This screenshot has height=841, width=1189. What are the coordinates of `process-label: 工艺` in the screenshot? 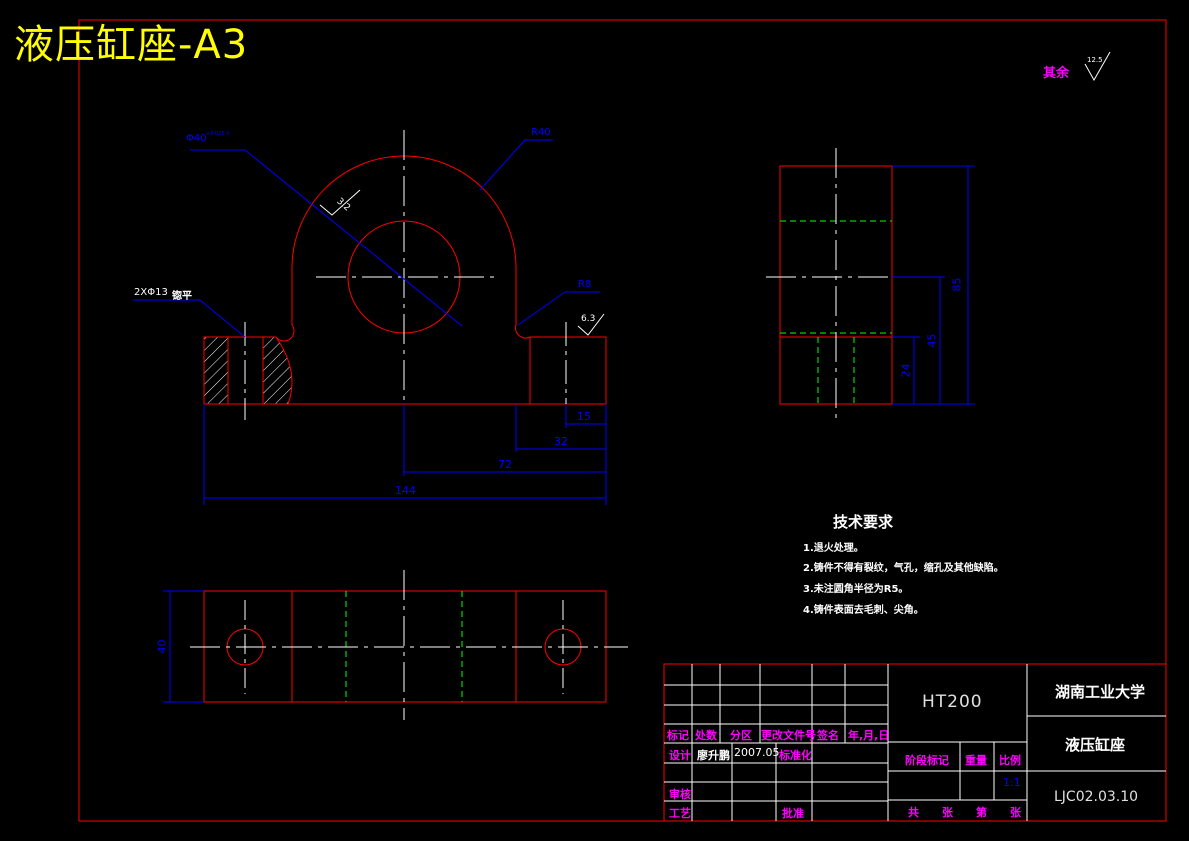 It's located at (680, 813).